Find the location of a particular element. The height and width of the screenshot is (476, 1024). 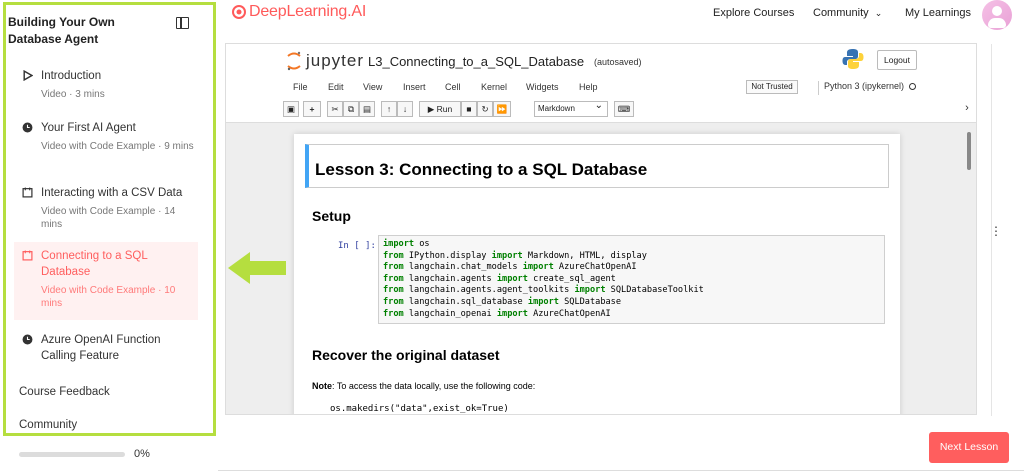

scissors-icon: ✂ is located at coordinates (335, 108).